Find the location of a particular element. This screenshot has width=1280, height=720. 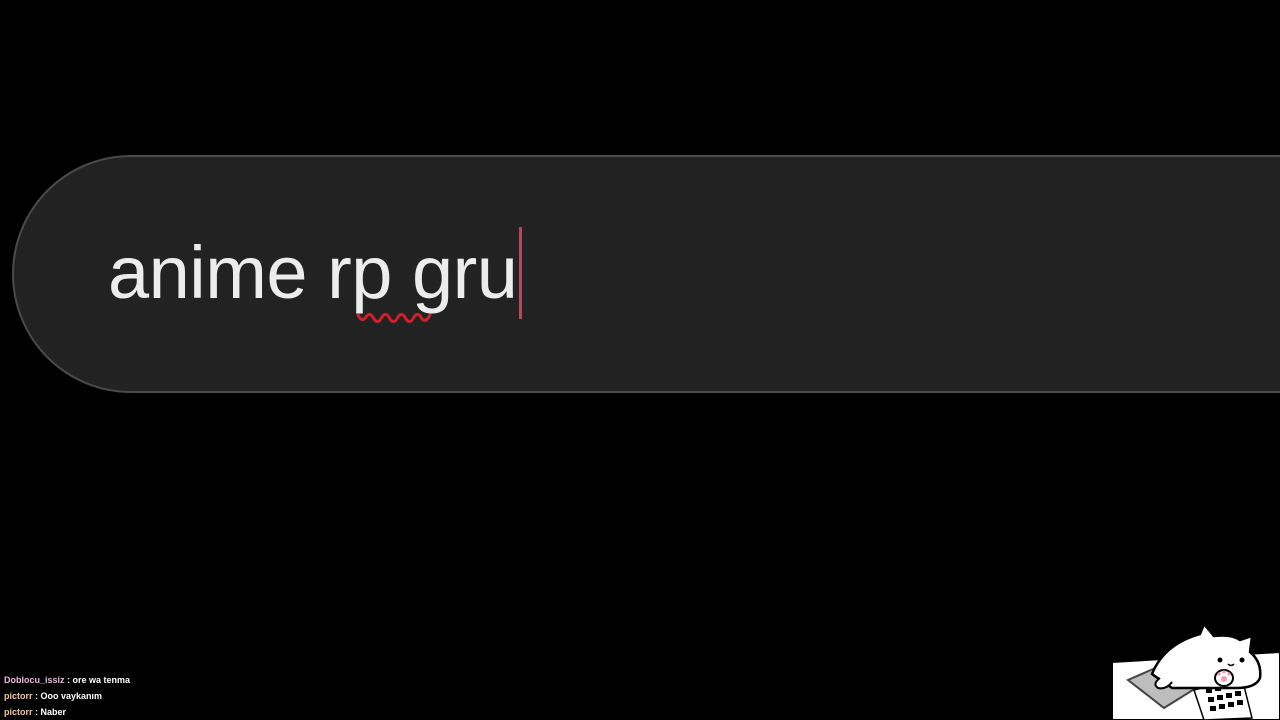

chat-message: pictorr : Ooo vaykanım is located at coordinates (67, 696).